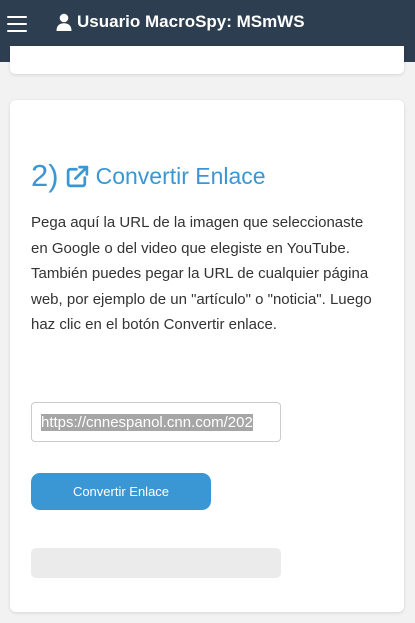 The width and height of the screenshot is (415, 623). I want to click on user-header: Usuario MacroSpy: MSmWS, so click(180, 22).